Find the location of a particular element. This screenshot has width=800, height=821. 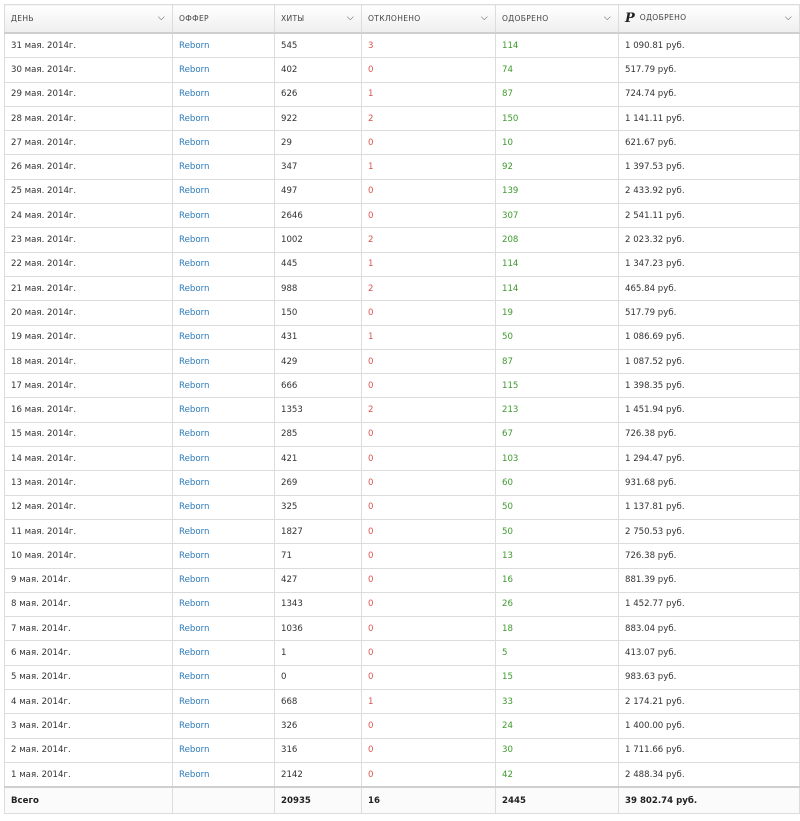

cell-money-approved: 1 398.35 руб. is located at coordinates (709, 386).